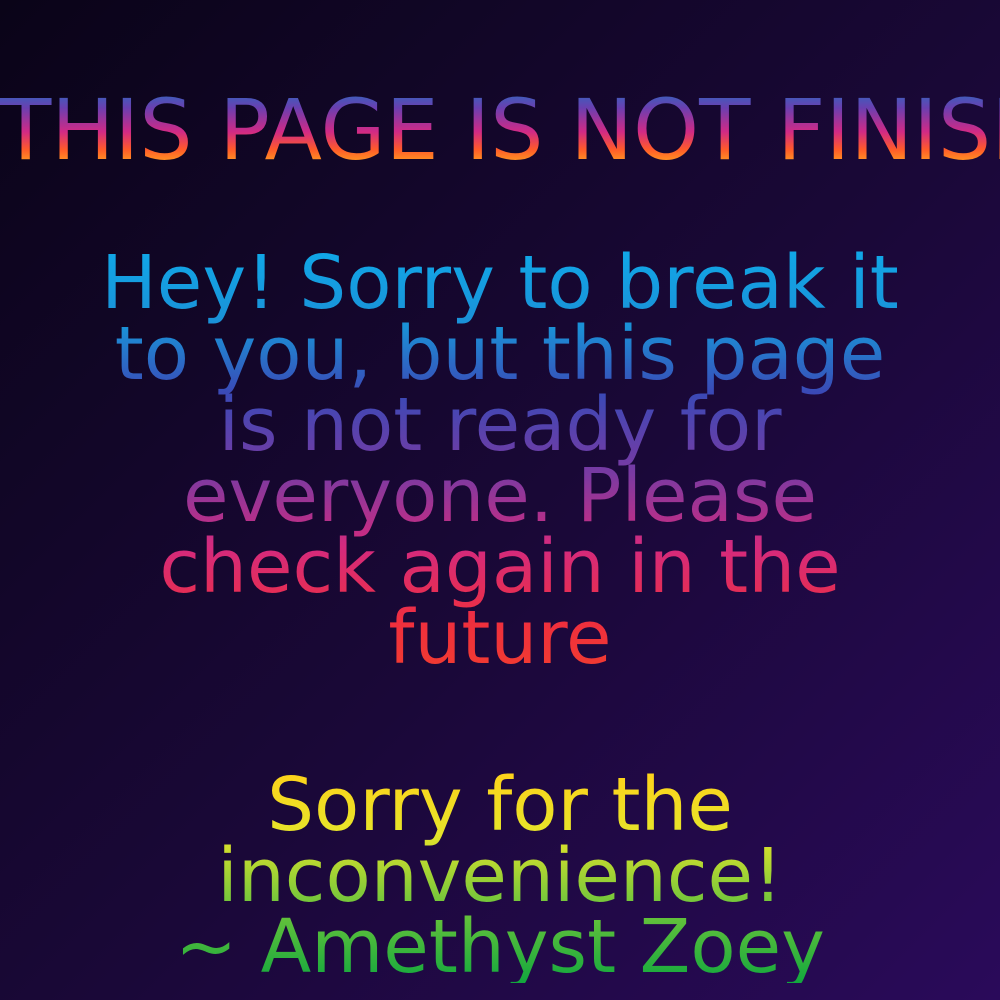  Describe the element at coordinates (884, 130) in the screenshot. I see `title-line-2: FINISHED!!!` at that location.